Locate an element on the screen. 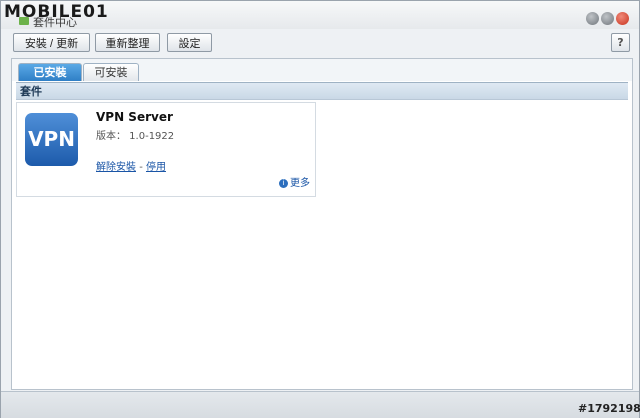 This screenshot has width=640, height=418. disable-link: 停用 is located at coordinates (156, 167).